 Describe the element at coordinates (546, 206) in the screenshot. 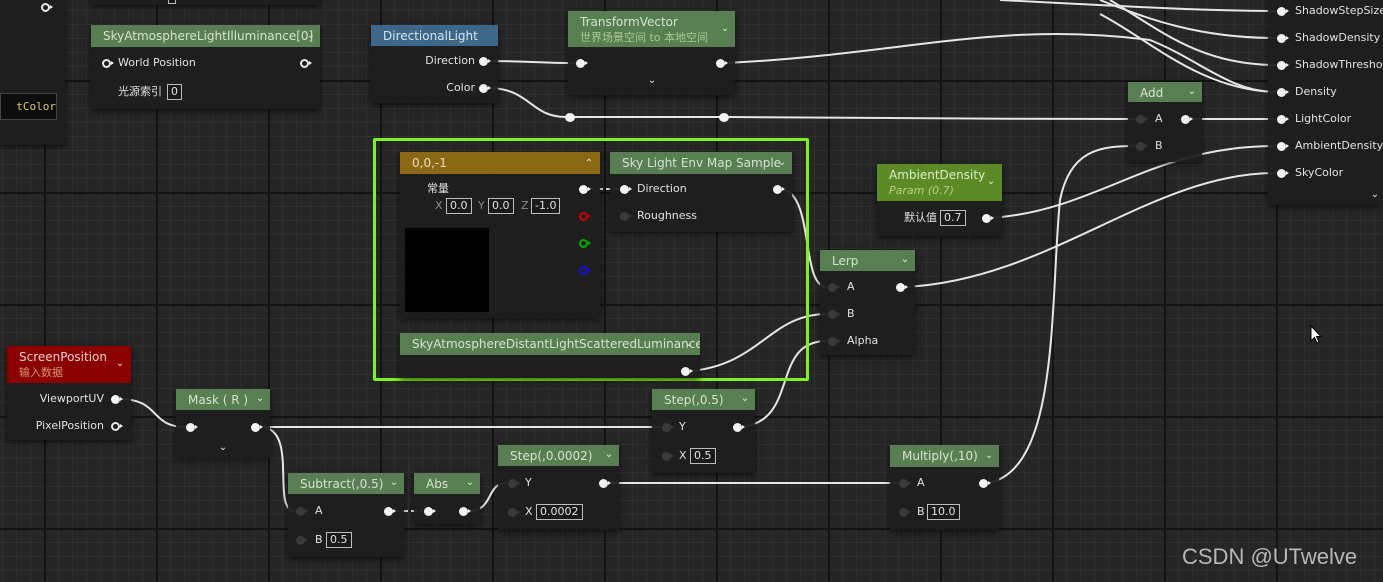

I see `z-value-input: -1.0` at that location.